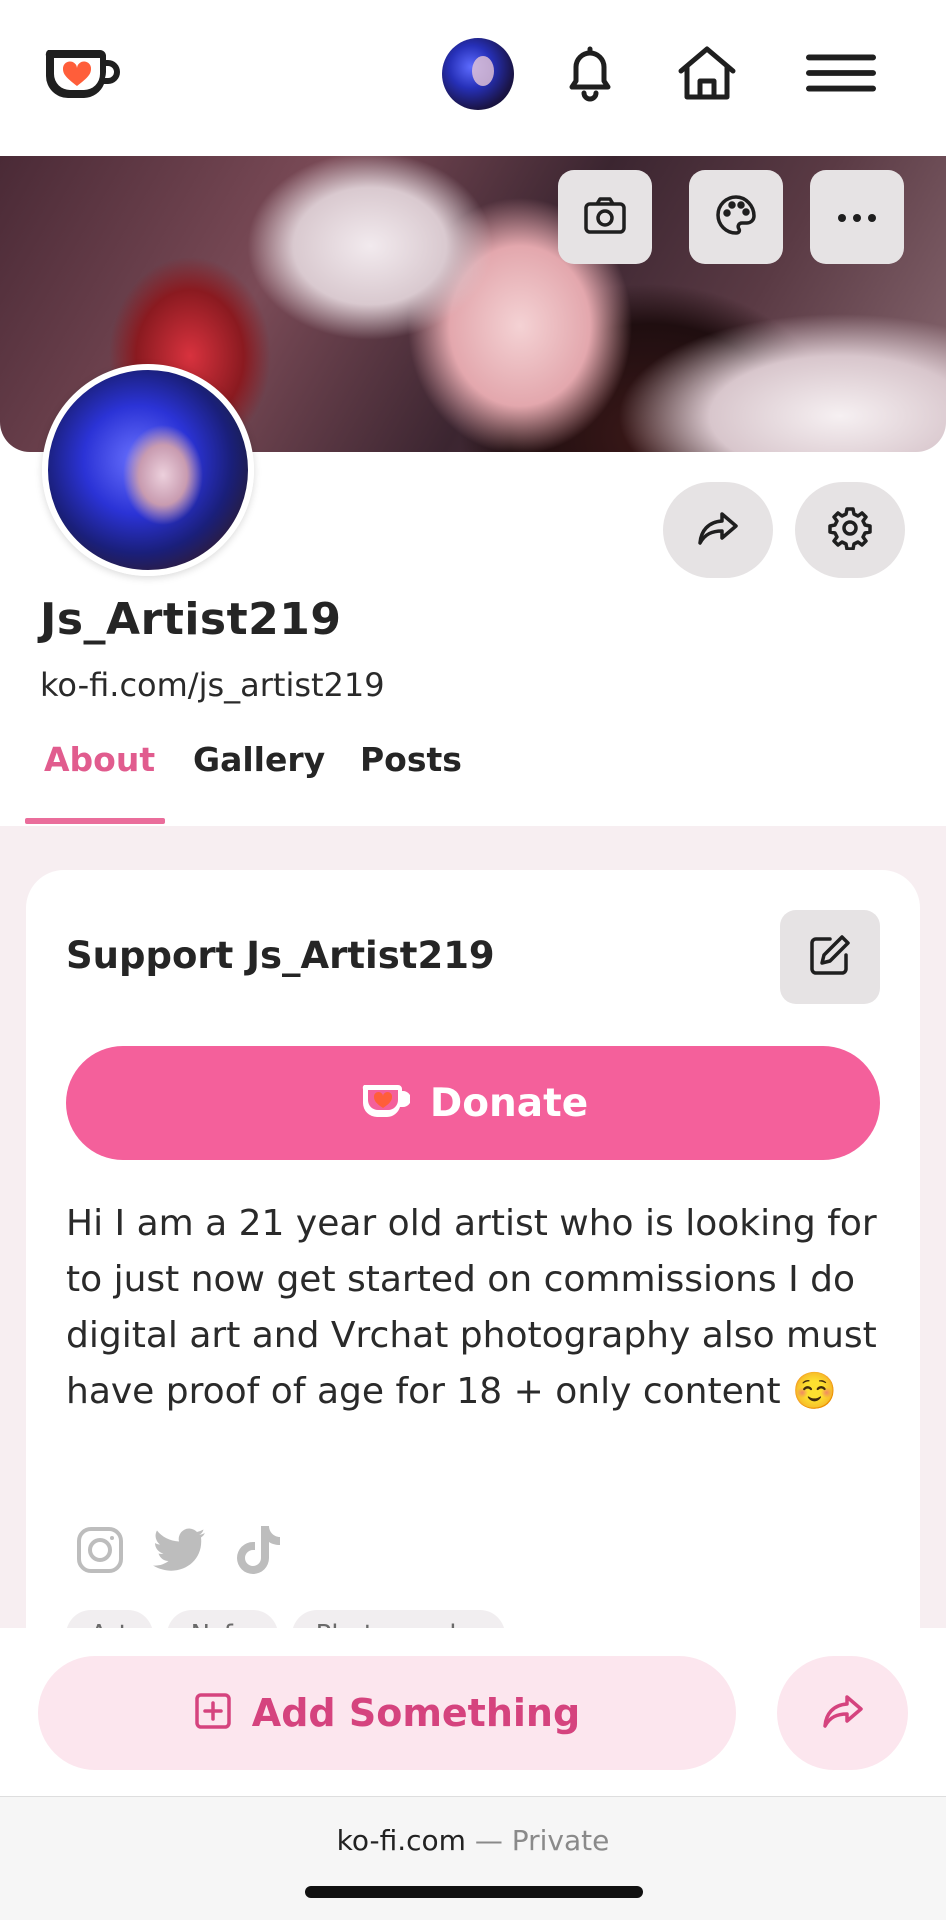 The height and width of the screenshot is (1920, 946). Describe the element at coordinates (560, 1840) in the screenshot. I see `private-mode-label: Private` at that location.